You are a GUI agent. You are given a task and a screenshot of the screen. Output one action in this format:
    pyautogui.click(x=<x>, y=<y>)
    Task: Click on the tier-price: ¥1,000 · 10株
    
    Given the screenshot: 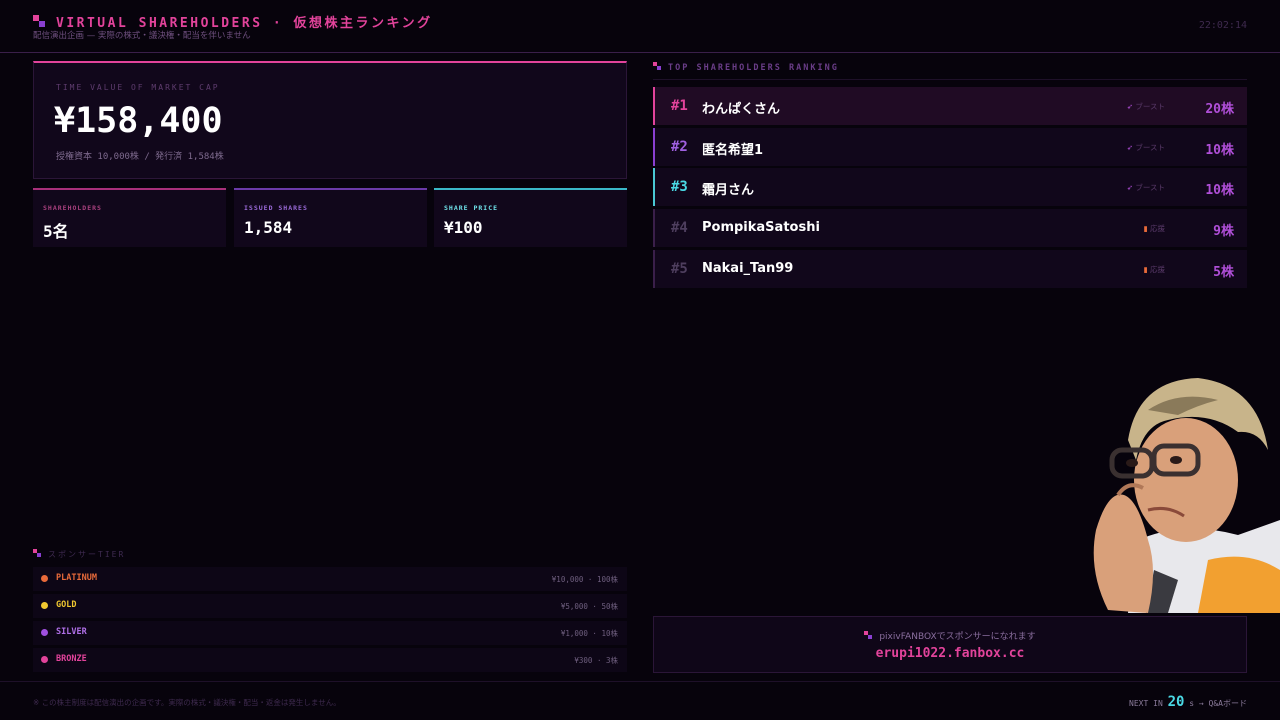 What is the action you would take?
    pyautogui.click(x=589, y=633)
    